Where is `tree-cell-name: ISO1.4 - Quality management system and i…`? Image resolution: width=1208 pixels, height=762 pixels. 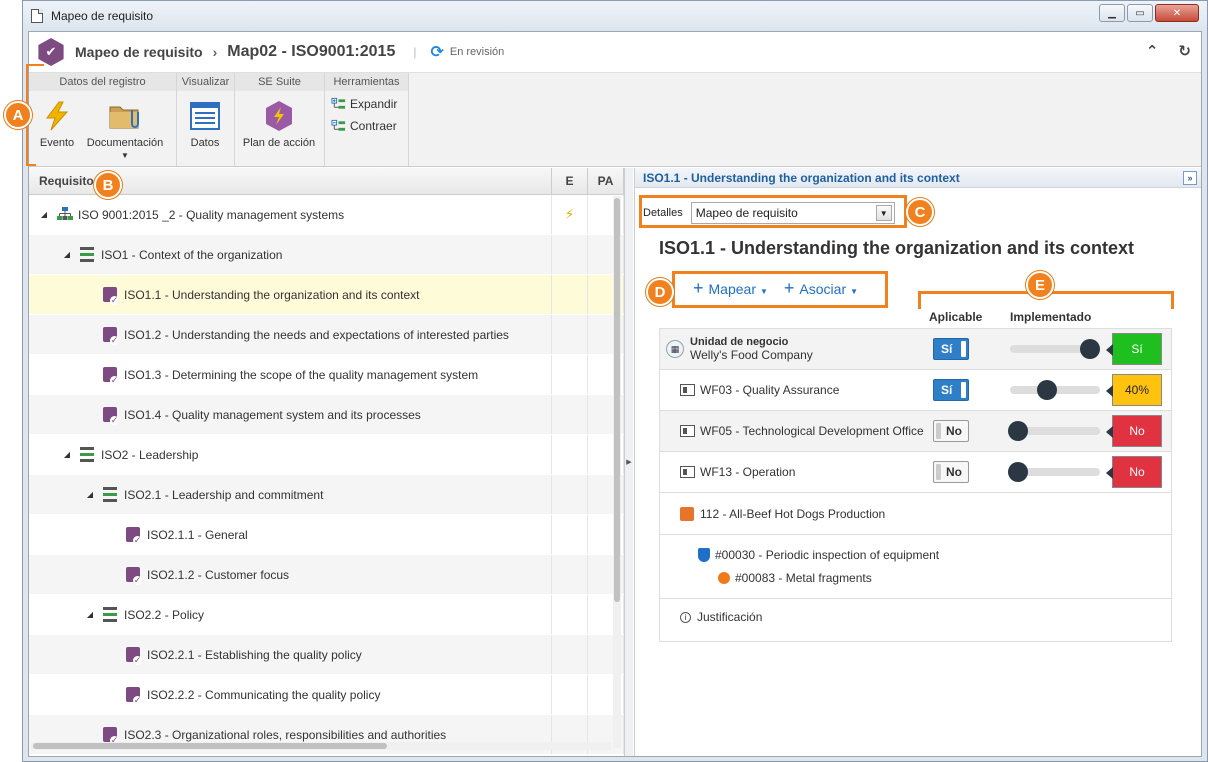
tree-cell-name: ISO1.4 - Quality management system and i… is located at coordinates (290, 414).